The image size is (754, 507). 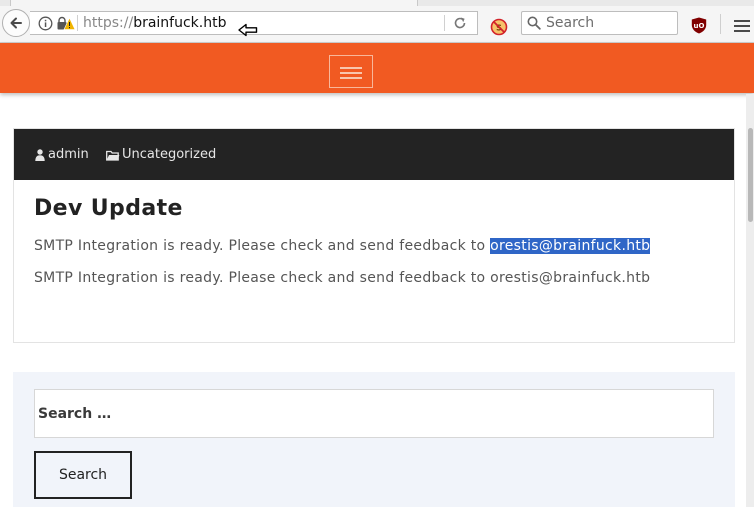 I want to click on selected-email-text: orestis@brainfuck.htb, so click(x=570, y=246).